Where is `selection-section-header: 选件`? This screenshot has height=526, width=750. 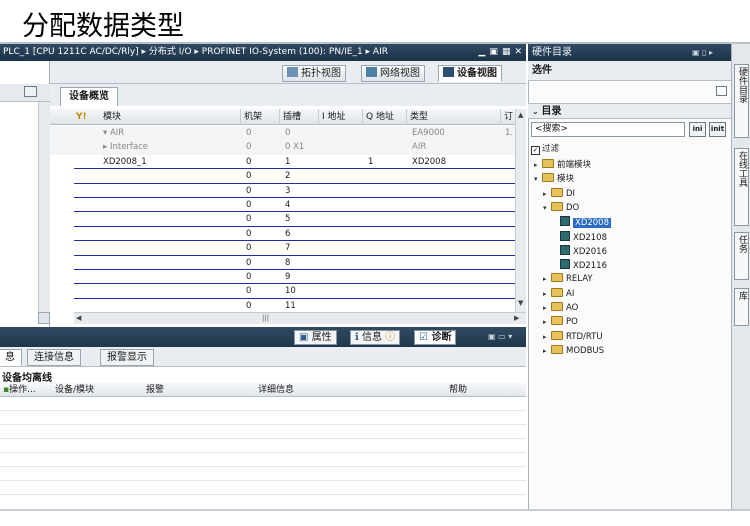
selection-section-header: 选件 is located at coordinates (629, 71).